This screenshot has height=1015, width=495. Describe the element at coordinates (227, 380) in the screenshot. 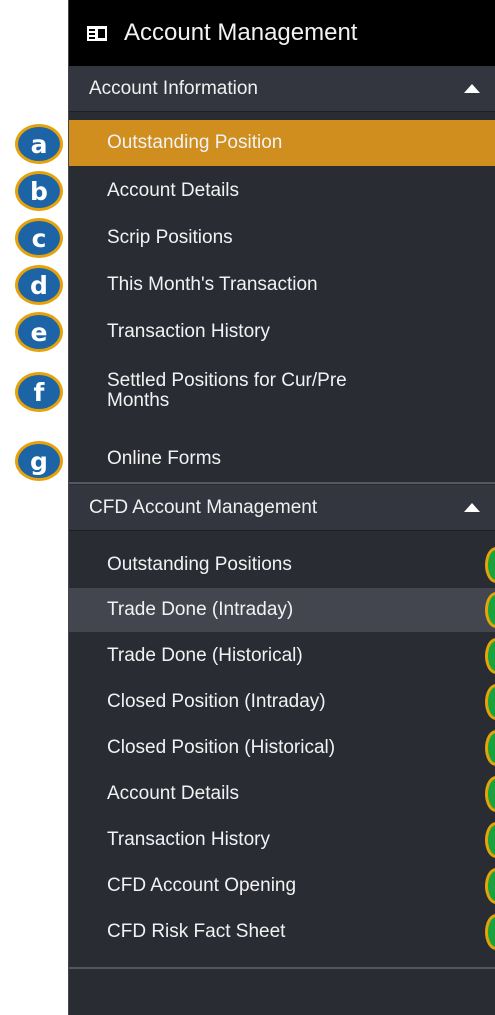

I see `menu-item-label-line1: Settled Positions for Cur/Pre` at that location.